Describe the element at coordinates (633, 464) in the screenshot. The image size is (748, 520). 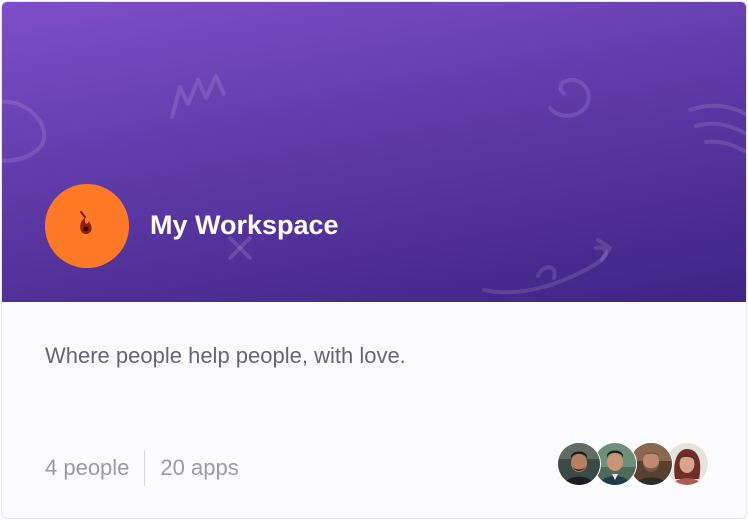
I see `member-avatar-stack` at that location.